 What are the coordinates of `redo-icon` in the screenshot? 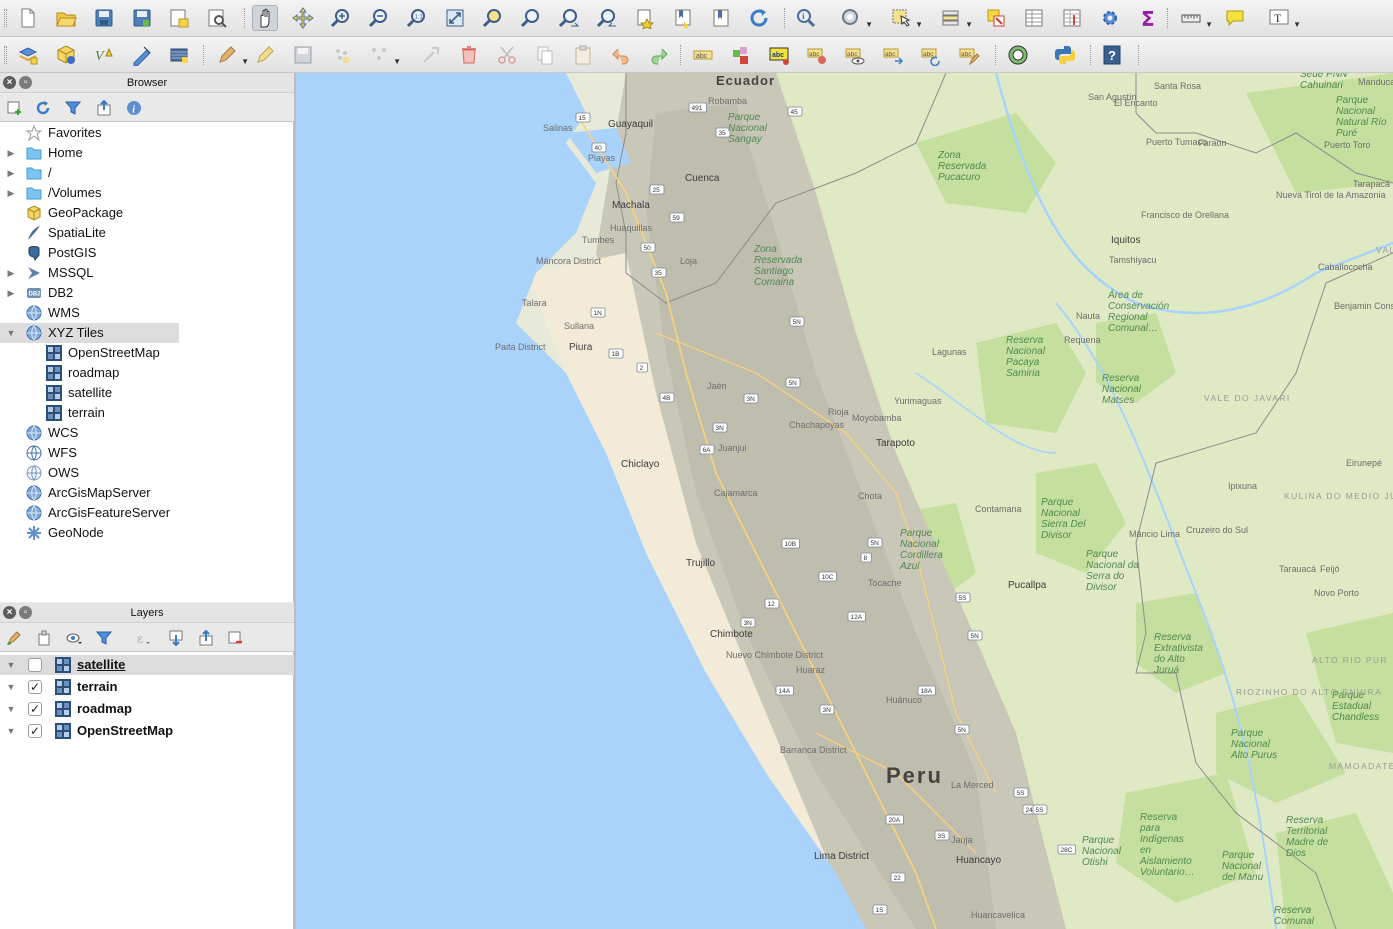 It's located at (659, 55).